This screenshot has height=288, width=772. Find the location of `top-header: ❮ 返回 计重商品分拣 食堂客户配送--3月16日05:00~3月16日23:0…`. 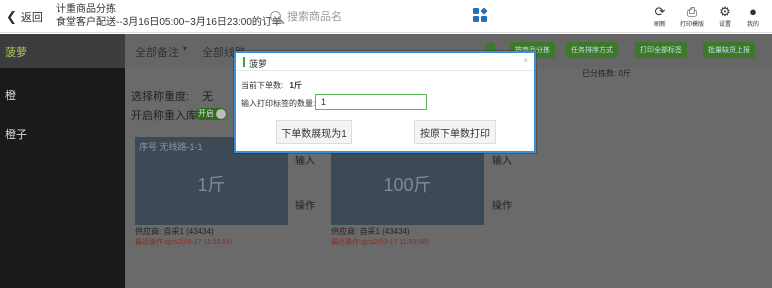

top-header: ❮ 返回 计重商品分拣 食堂客户配送--3月16日05:00~3月16日23:0… is located at coordinates (386, 16).